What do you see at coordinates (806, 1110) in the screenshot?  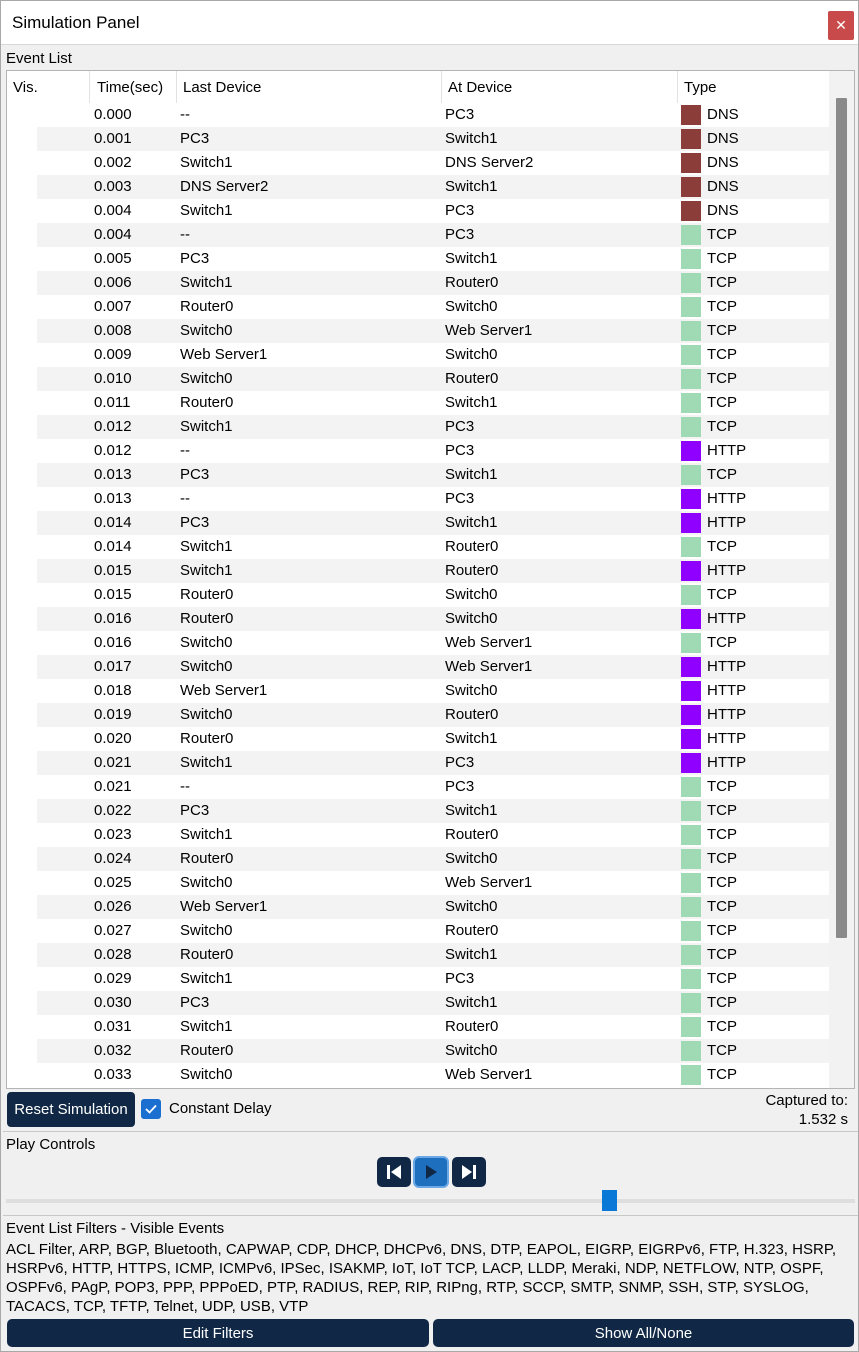 I see `captured-info: Captured to: 1.532 s` at bounding box center [806, 1110].